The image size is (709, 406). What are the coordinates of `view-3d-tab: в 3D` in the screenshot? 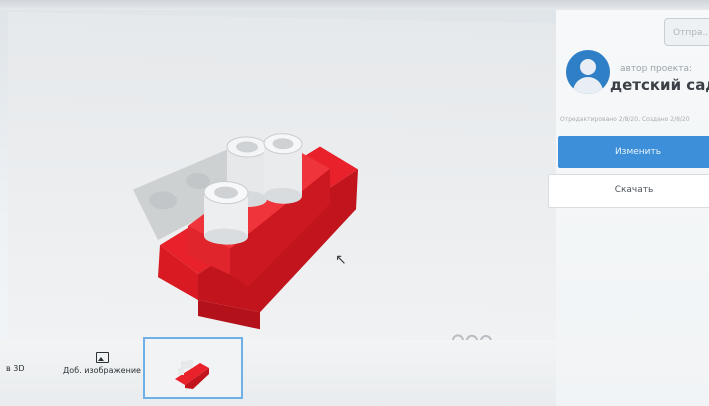 It's located at (15, 368).